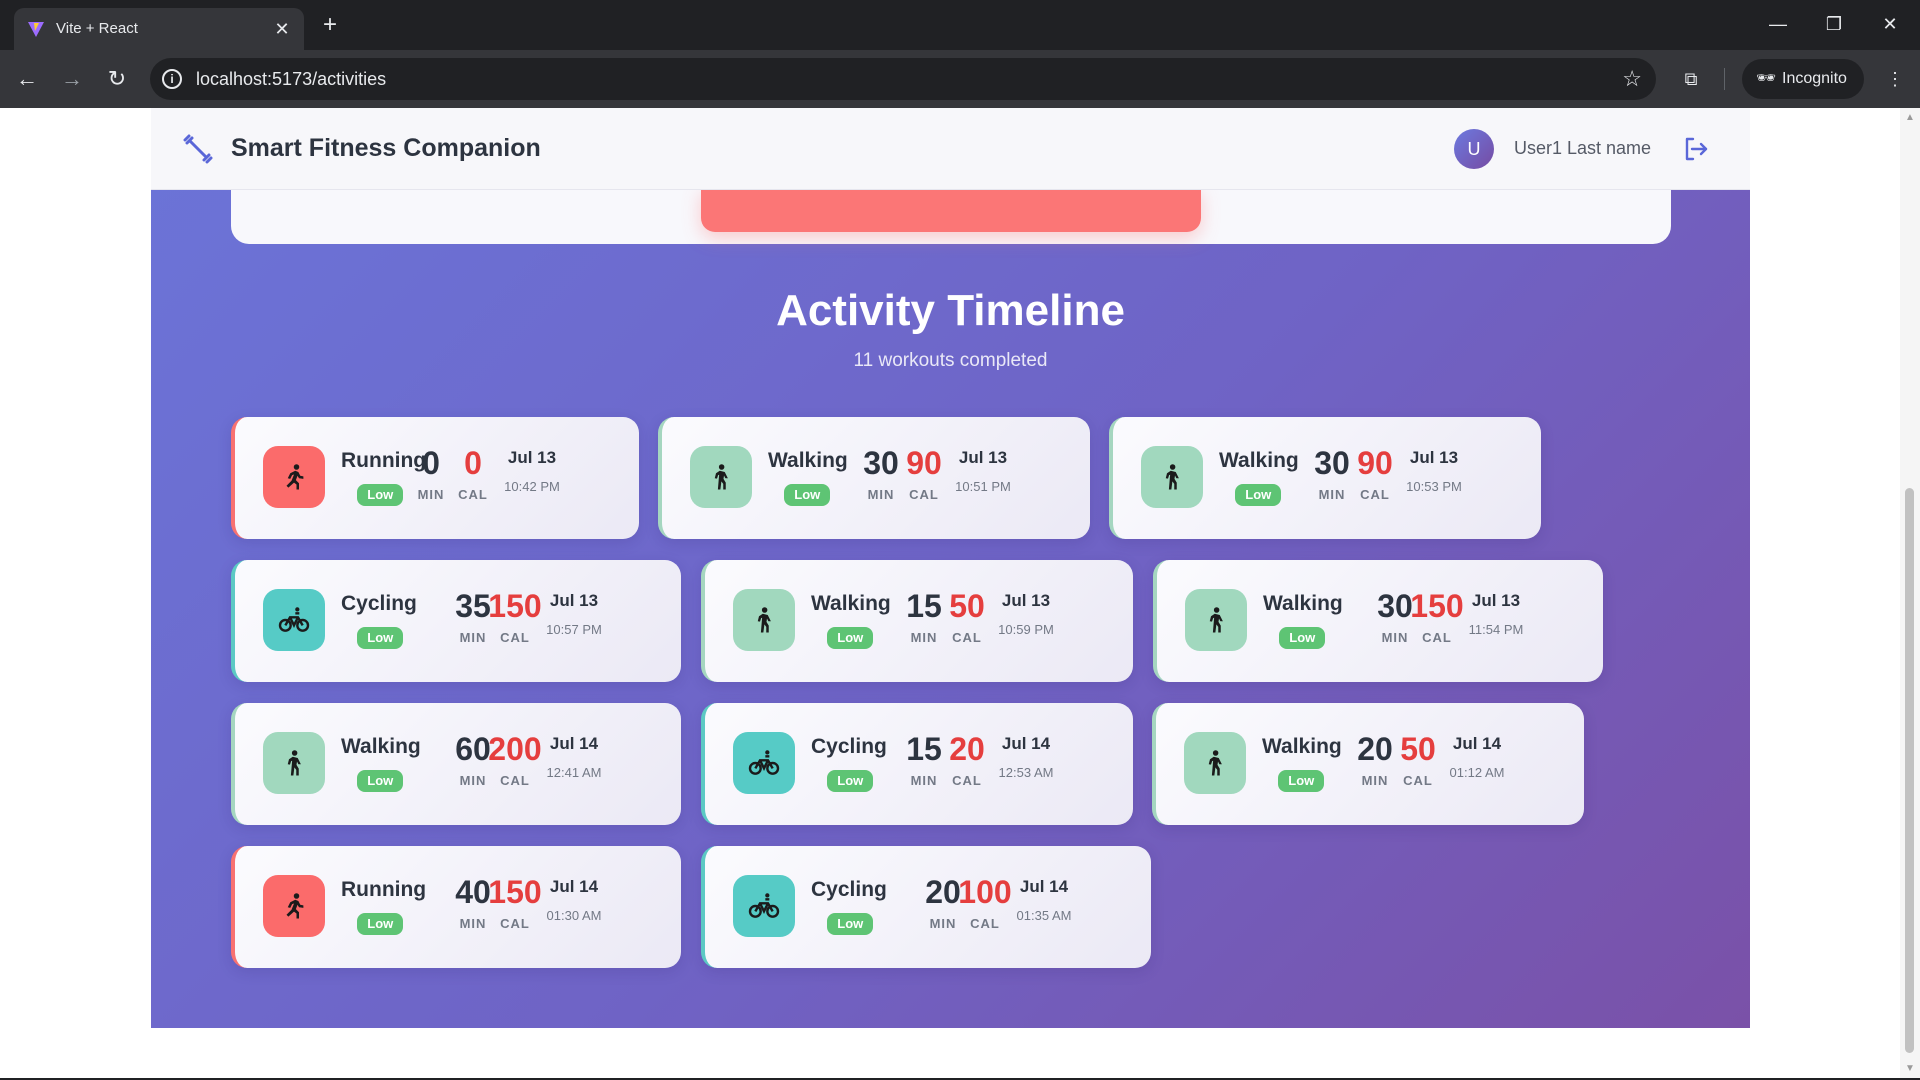  Describe the element at coordinates (36, 29) in the screenshot. I see `vite-logo-icon` at that location.